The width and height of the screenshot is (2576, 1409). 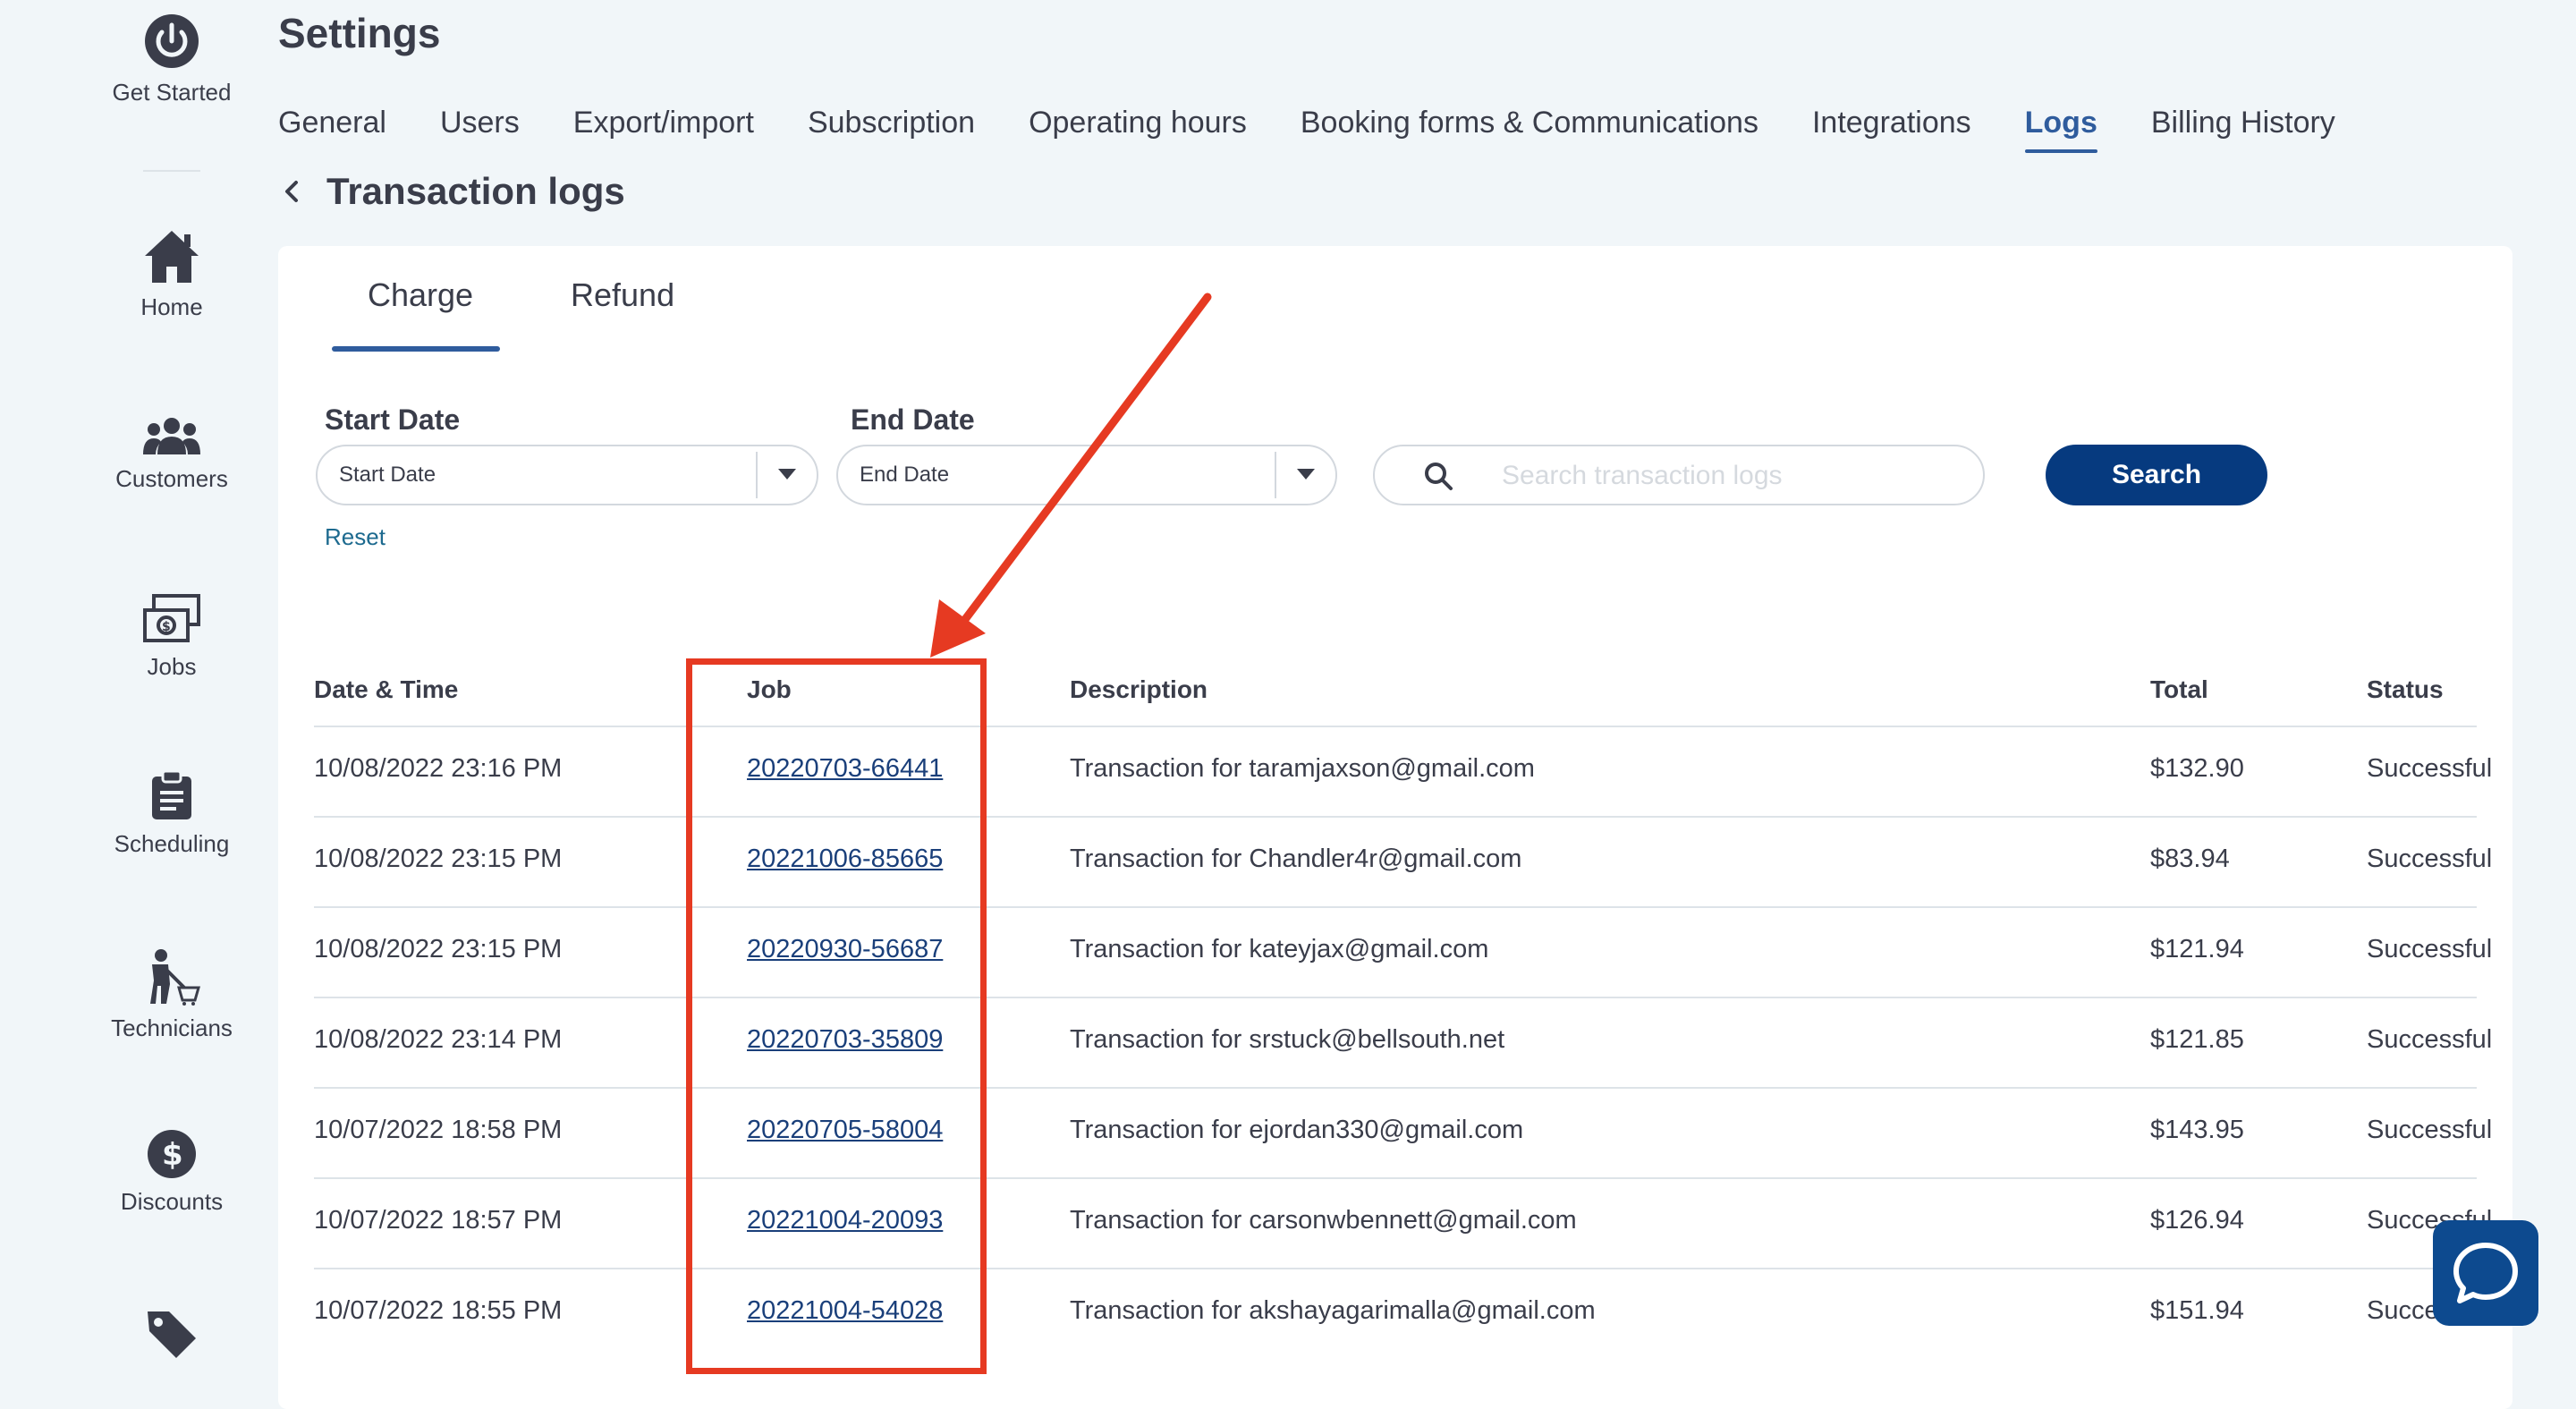 What do you see at coordinates (386, 690) in the screenshot?
I see `col-header-datetime: Date & Time` at bounding box center [386, 690].